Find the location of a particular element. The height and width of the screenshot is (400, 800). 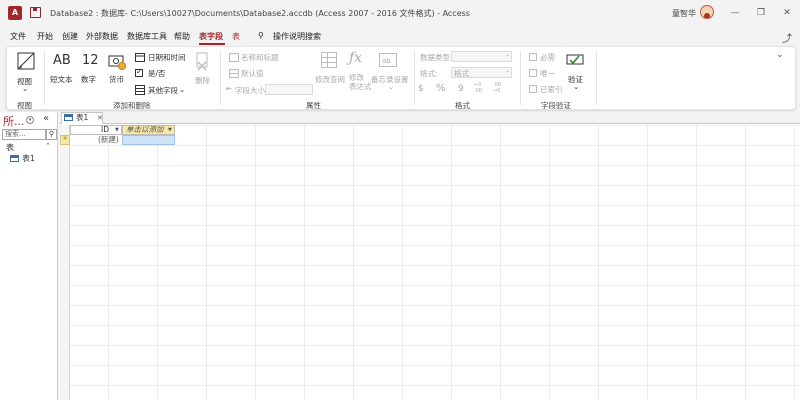

nav-pane-menu-chevron-icon: ▾ is located at coordinates (30, 120).